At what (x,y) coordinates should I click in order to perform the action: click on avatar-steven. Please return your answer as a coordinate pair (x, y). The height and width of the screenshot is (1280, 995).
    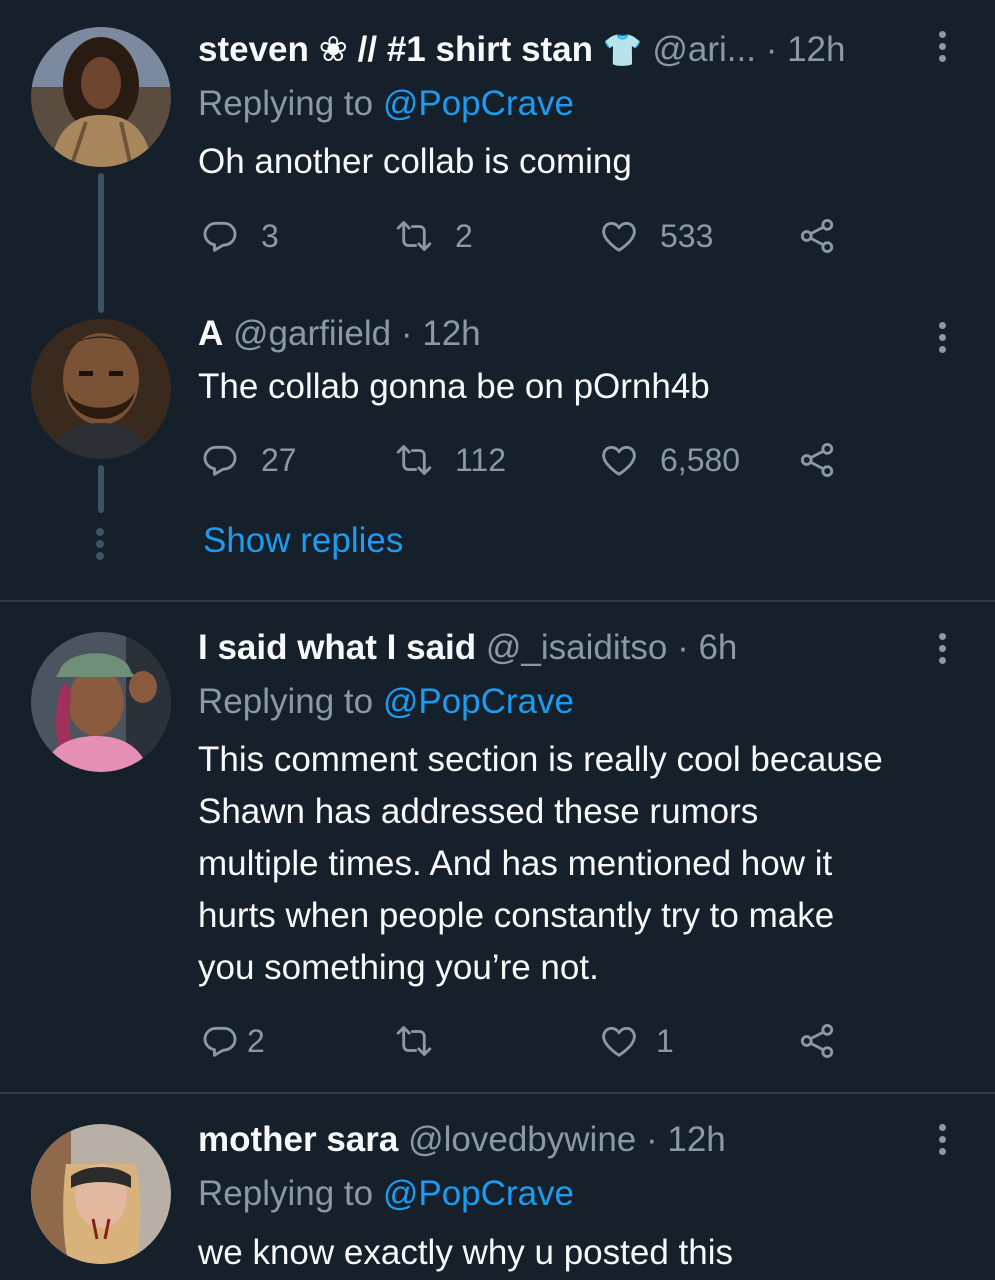
    Looking at the image, I should click on (101, 97).